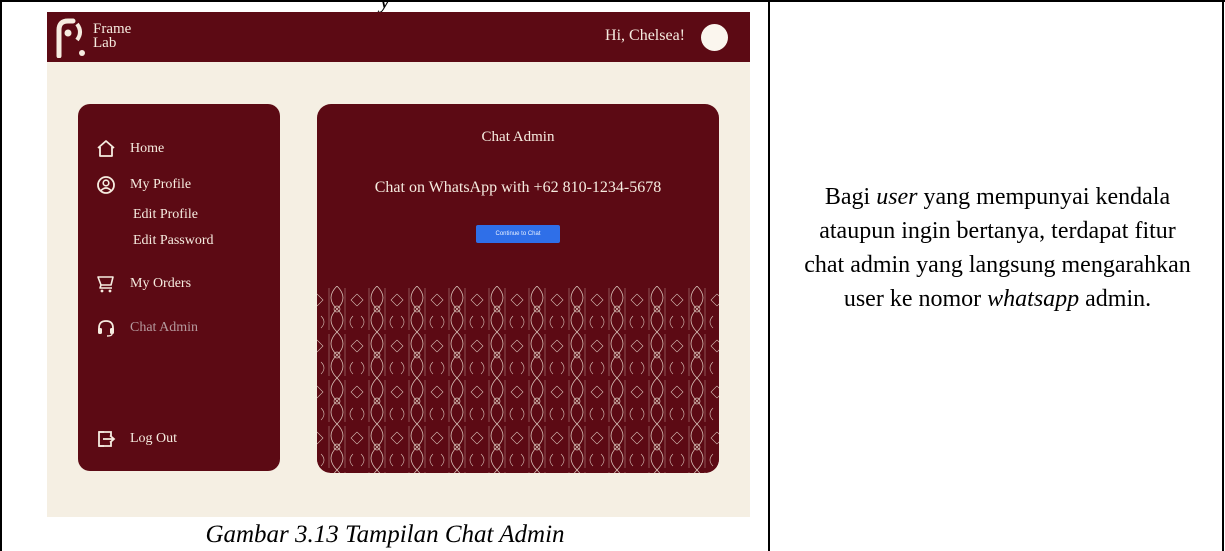  I want to click on avatar, so click(714, 37).